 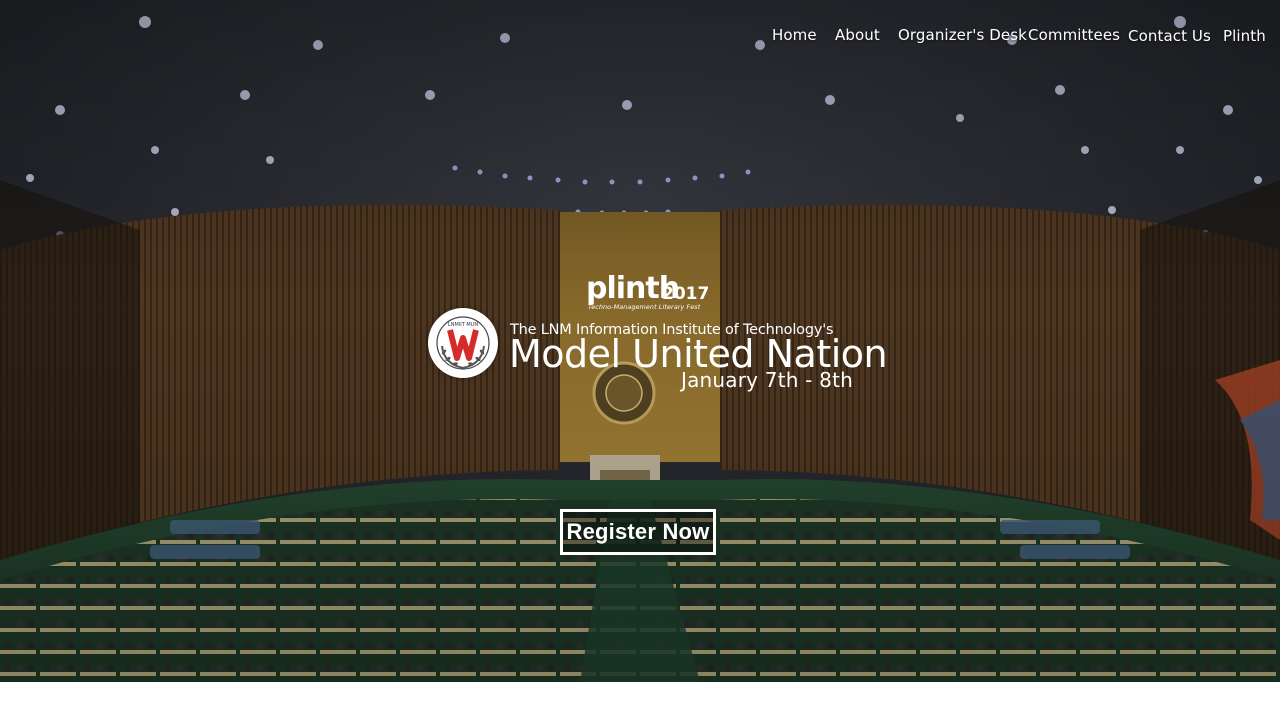 What do you see at coordinates (463, 325) in the screenshot?
I see `emblem-text: LNMIIT MUN` at bounding box center [463, 325].